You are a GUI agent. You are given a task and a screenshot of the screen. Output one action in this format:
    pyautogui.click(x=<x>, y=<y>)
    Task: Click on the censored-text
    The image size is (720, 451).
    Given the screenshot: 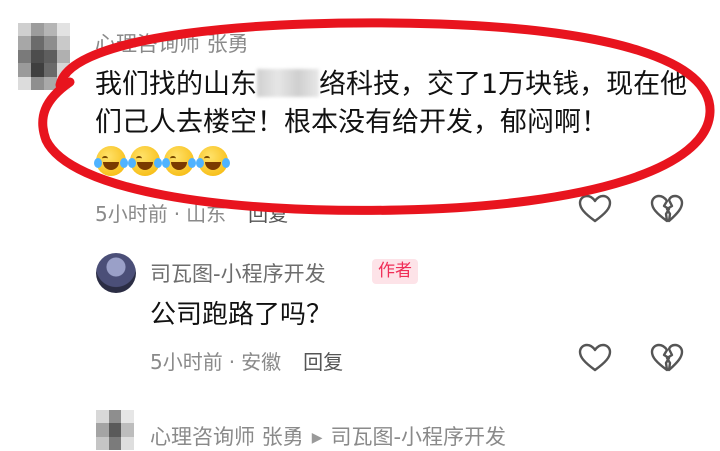 What is the action you would take?
    pyautogui.click(x=288, y=83)
    